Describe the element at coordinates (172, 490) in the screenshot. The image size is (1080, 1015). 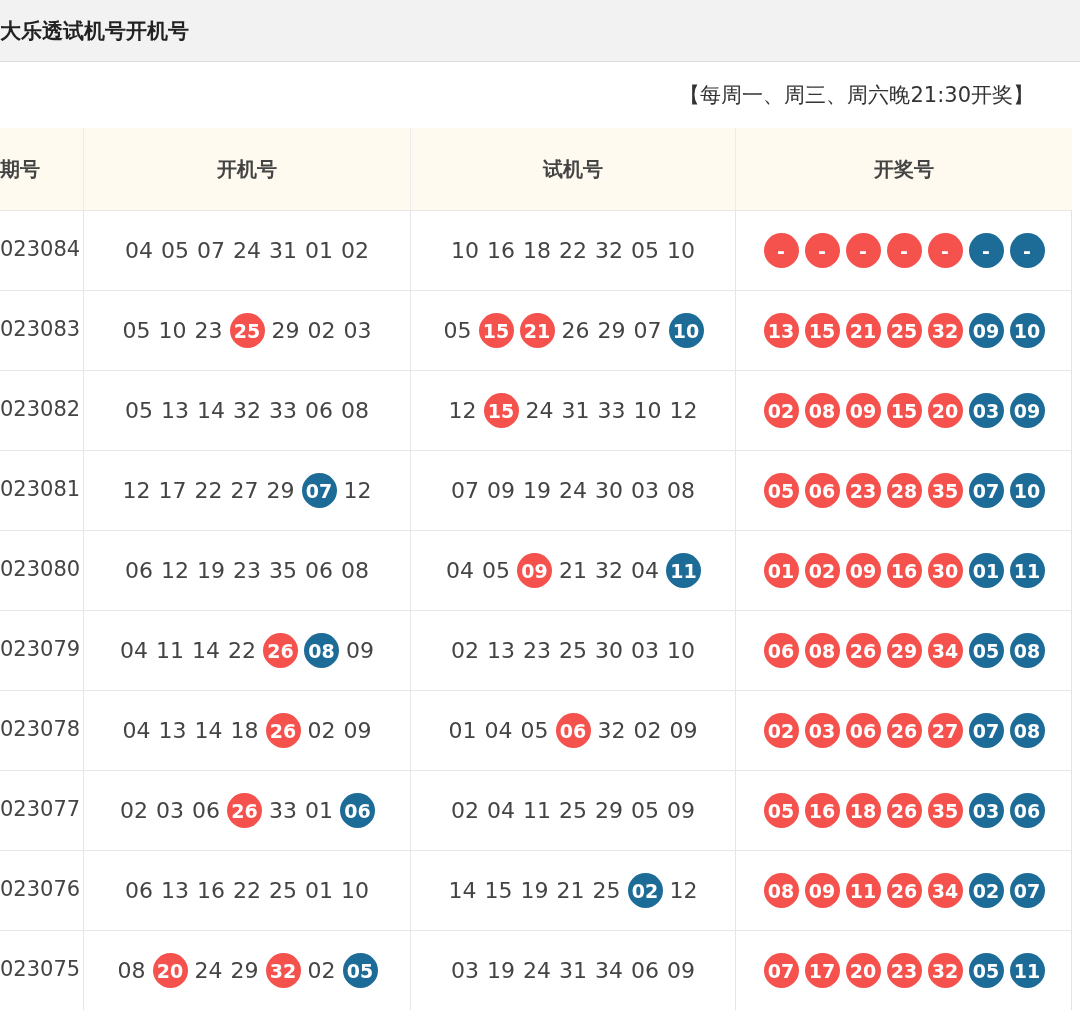
I see `number-text: 17` at that location.